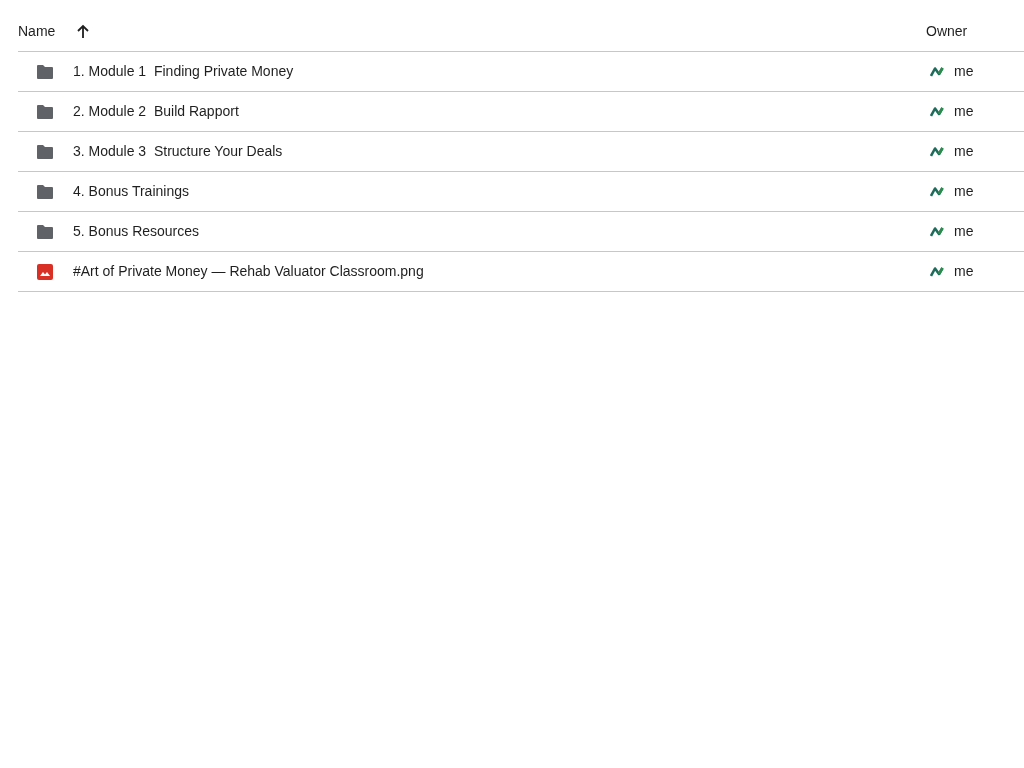 This screenshot has width=1024, height=768. Describe the element at coordinates (947, 31) in the screenshot. I see `column-header: Owner` at that location.